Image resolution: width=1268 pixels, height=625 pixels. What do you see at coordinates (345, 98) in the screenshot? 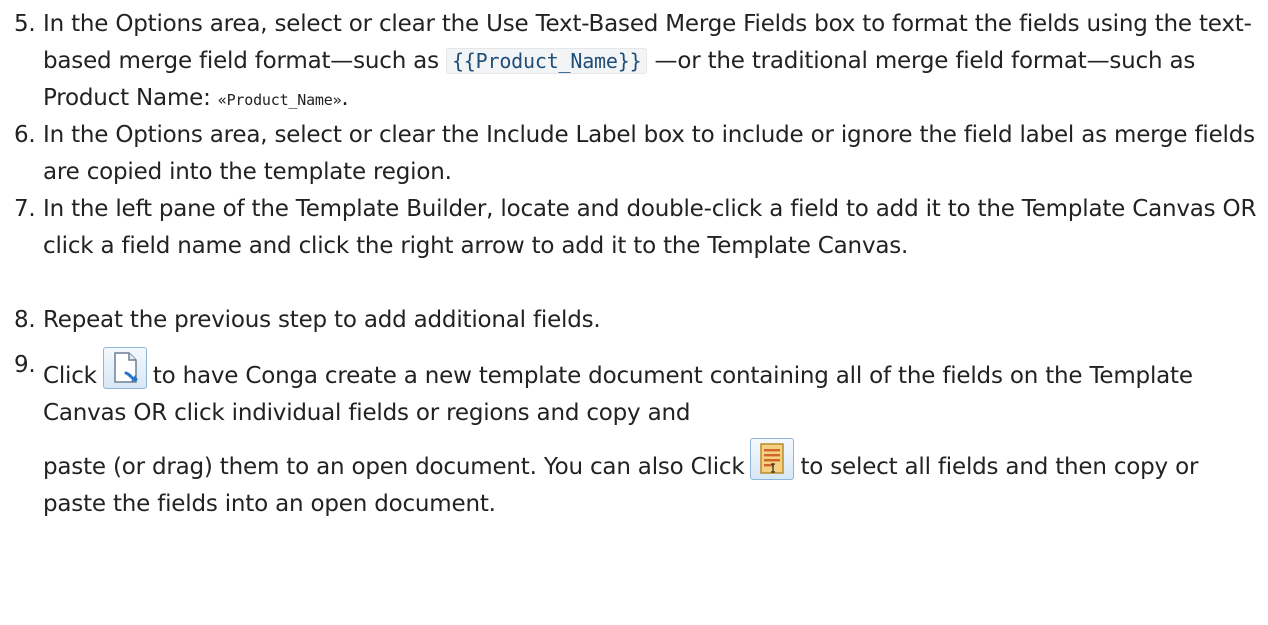
I see `step-text: .` at bounding box center [345, 98].